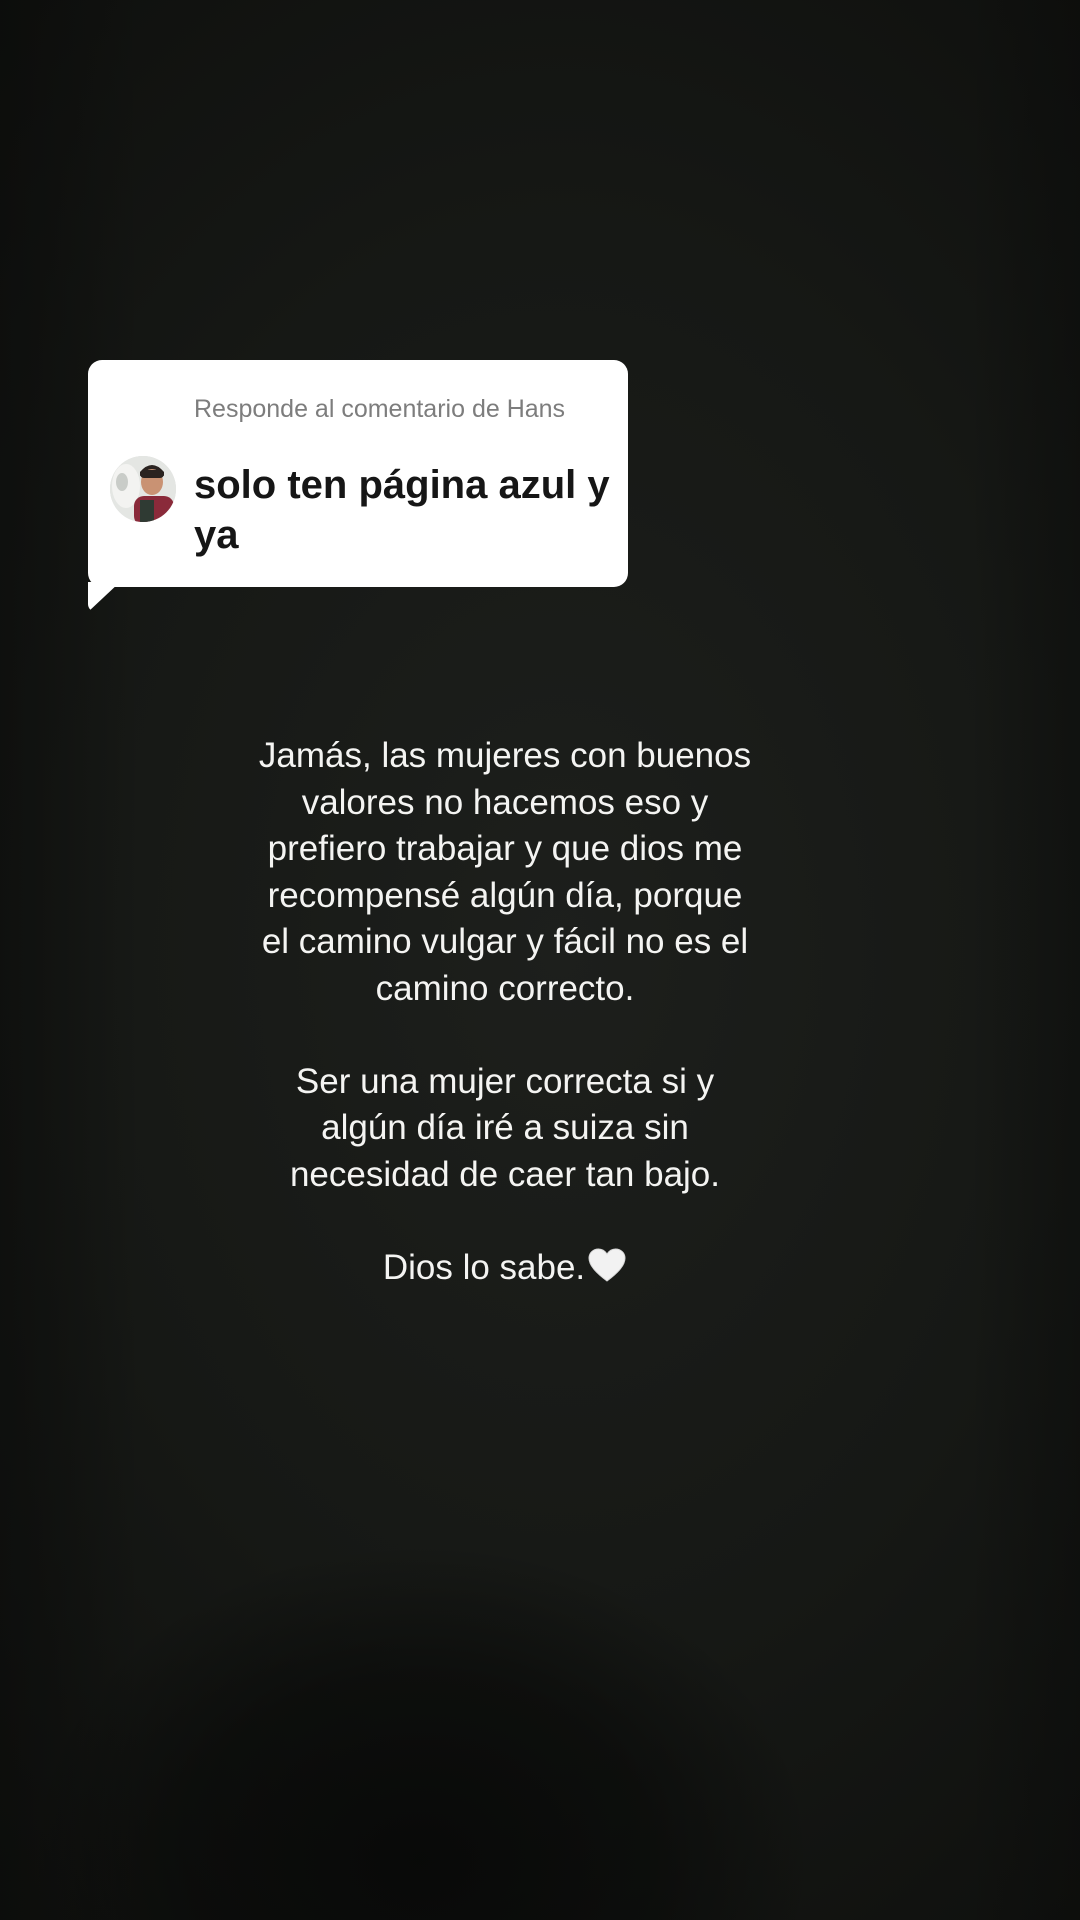 The width and height of the screenshot is (1080, 1920). Describe the element at coordinates (402, 510) in the screenshot. I see `reply-comment-text: solo ten página azul y ya` at that location.